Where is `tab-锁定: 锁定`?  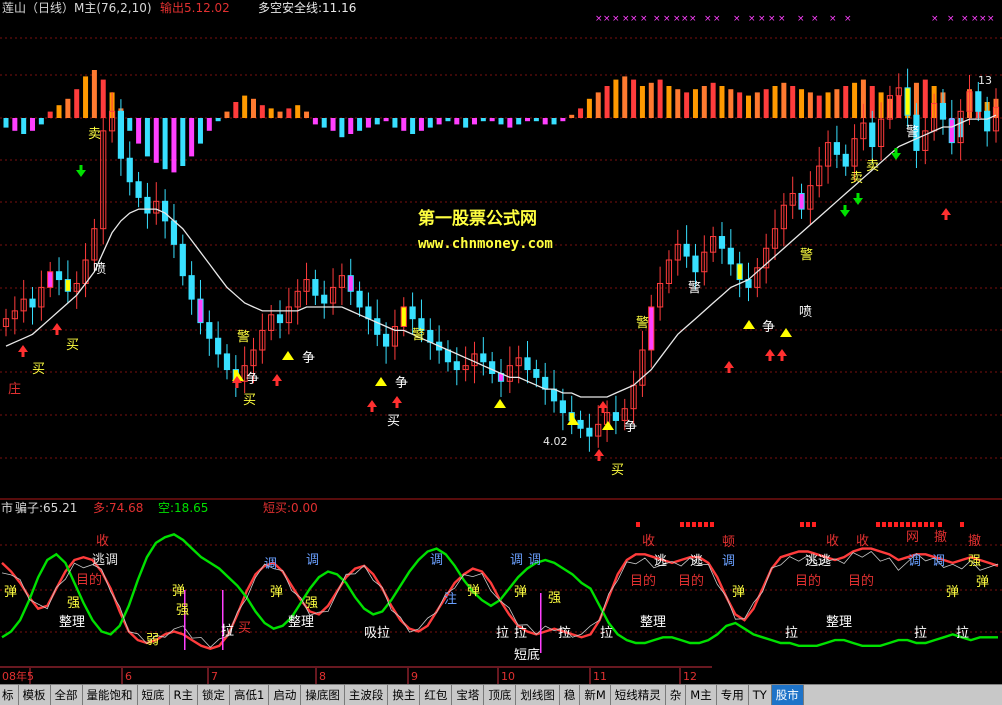 tab-锁定: 锁定 is located at coordinates (214, 695).